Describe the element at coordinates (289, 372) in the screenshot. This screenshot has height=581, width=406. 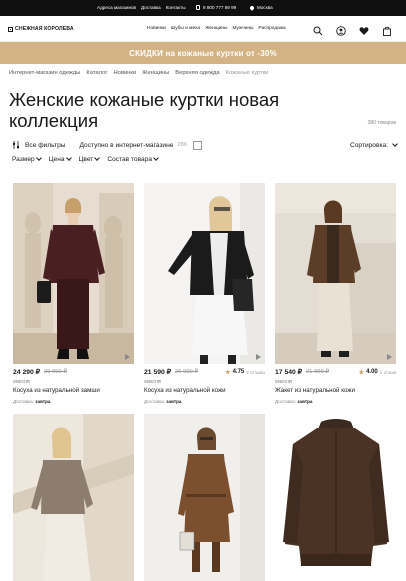
I see `product-price: 17 540 ₽` at that location.